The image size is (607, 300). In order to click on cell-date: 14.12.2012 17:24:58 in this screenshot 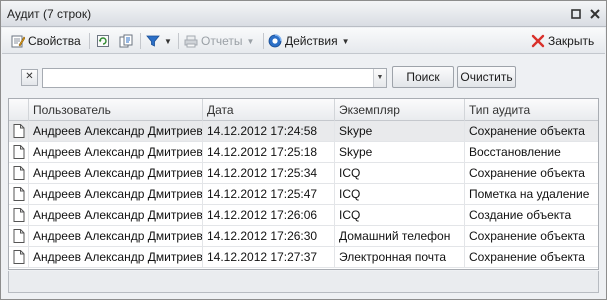, I will do `click(269, 131)`.